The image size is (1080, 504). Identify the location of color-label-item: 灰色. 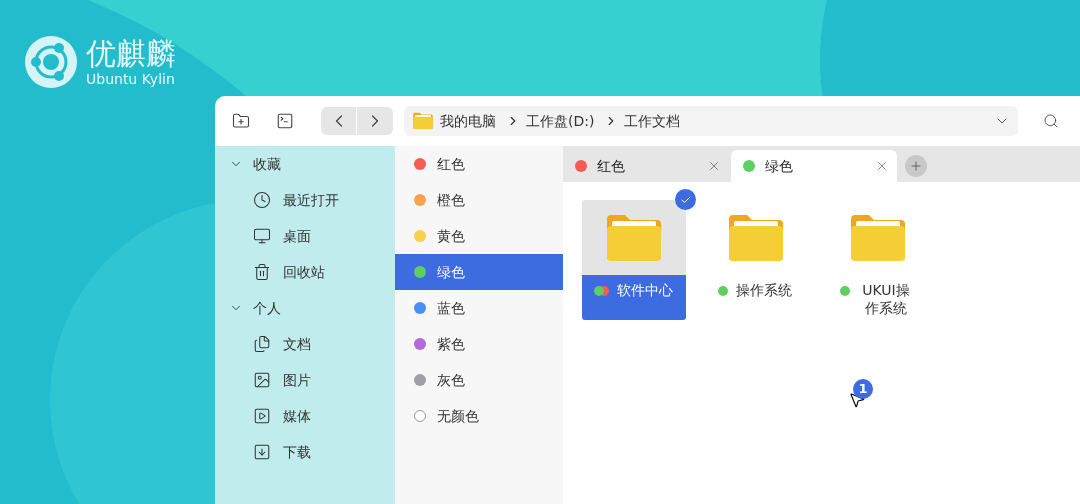
(479, 380).